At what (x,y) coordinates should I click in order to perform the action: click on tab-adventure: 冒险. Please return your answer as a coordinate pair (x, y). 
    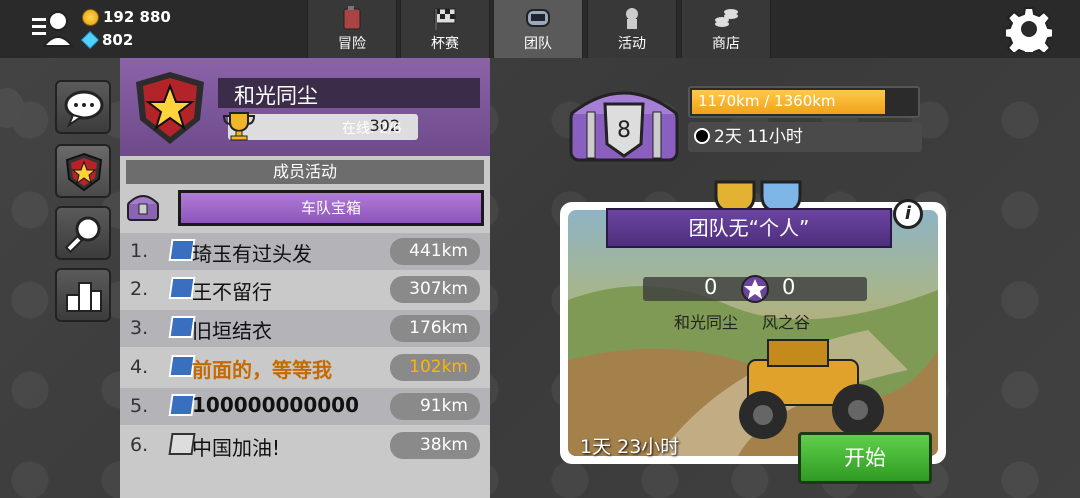
    Looking at the image, I should click on (352, 29).